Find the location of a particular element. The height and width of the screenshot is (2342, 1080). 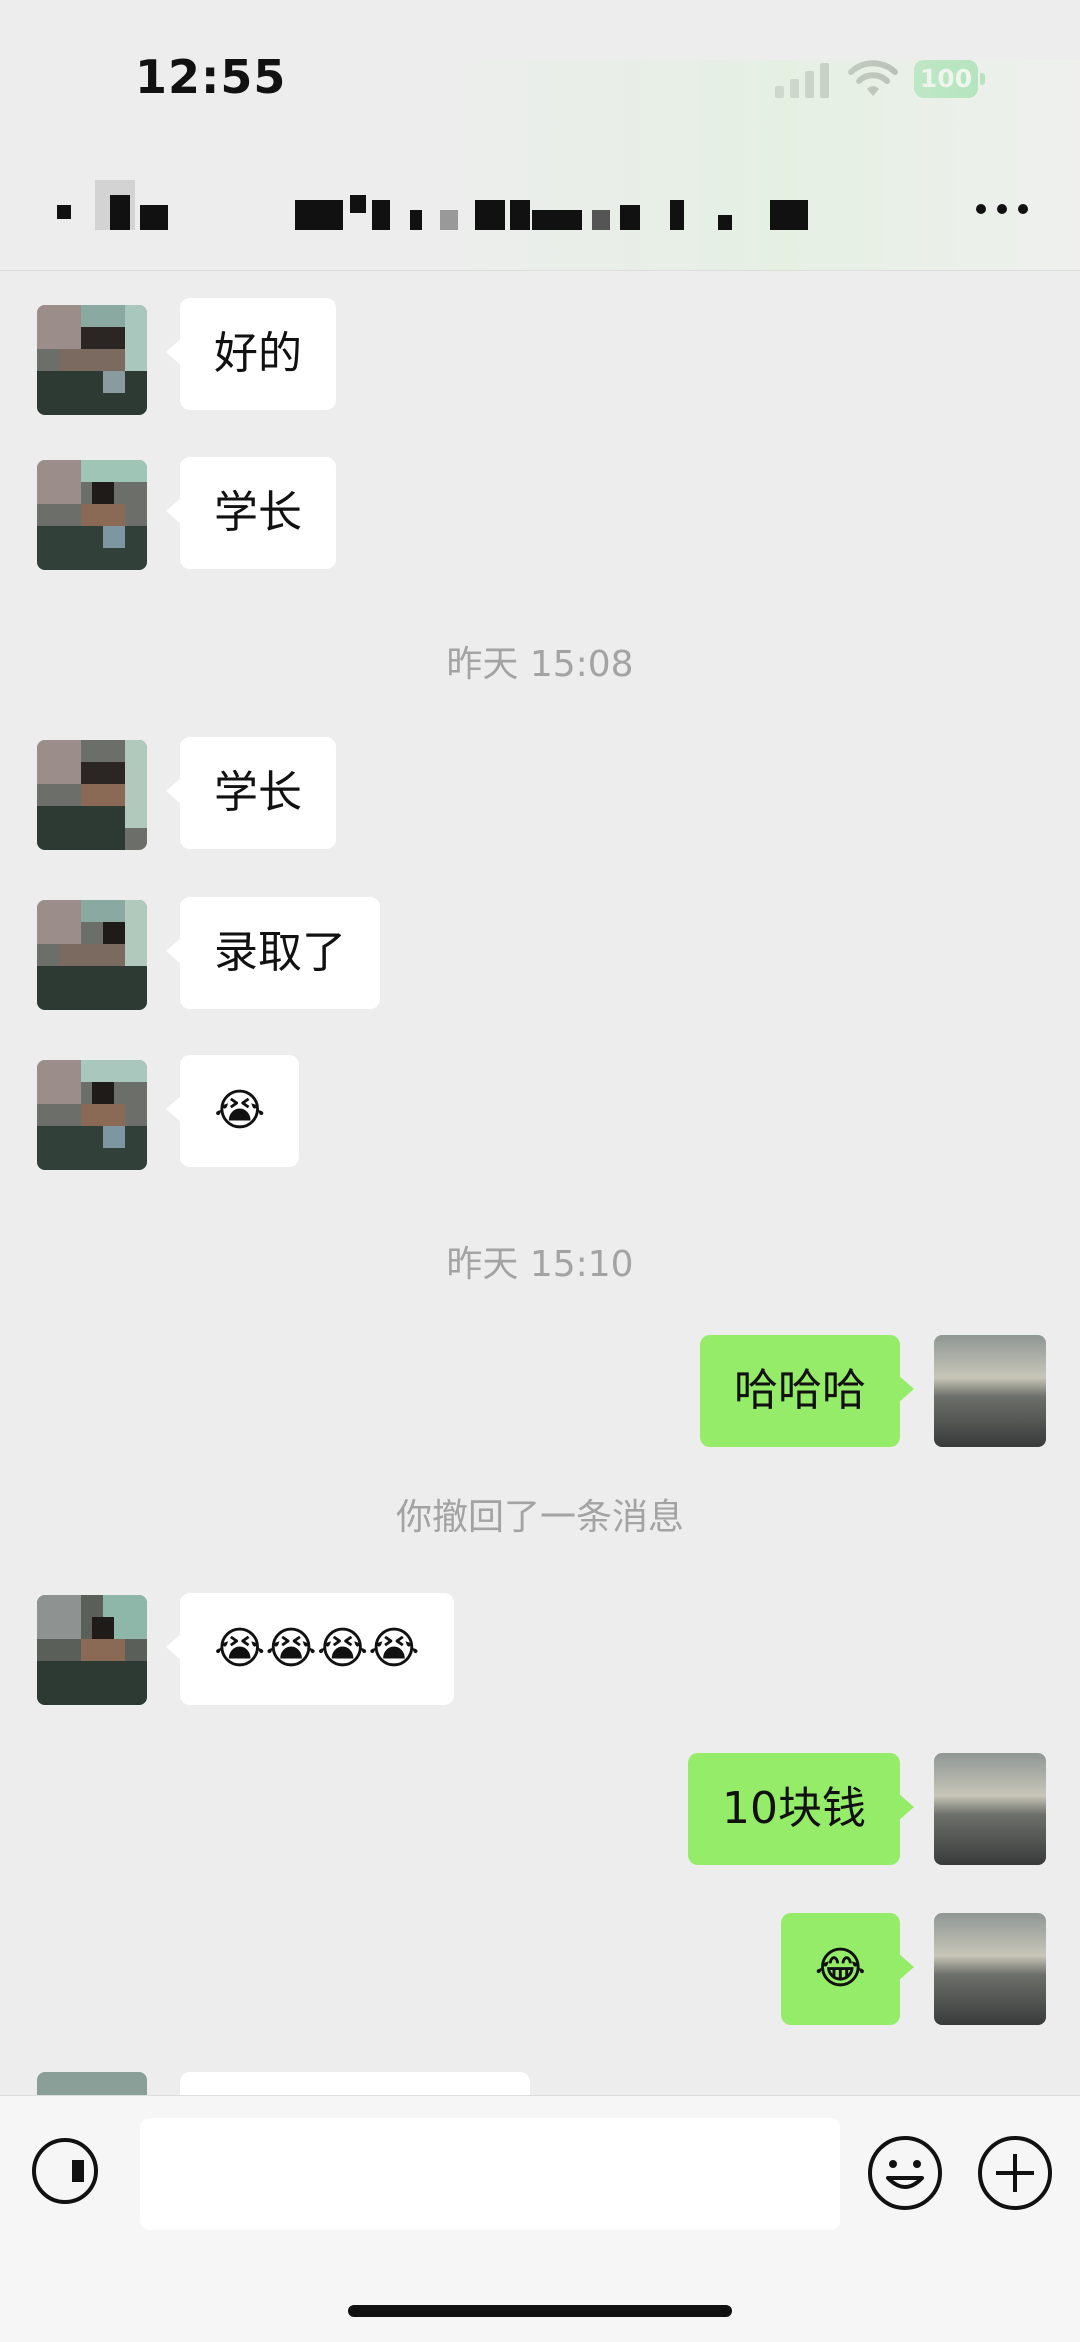

recall-notice: 你撤回了一条消息 is located at coordinates (540, 1514).